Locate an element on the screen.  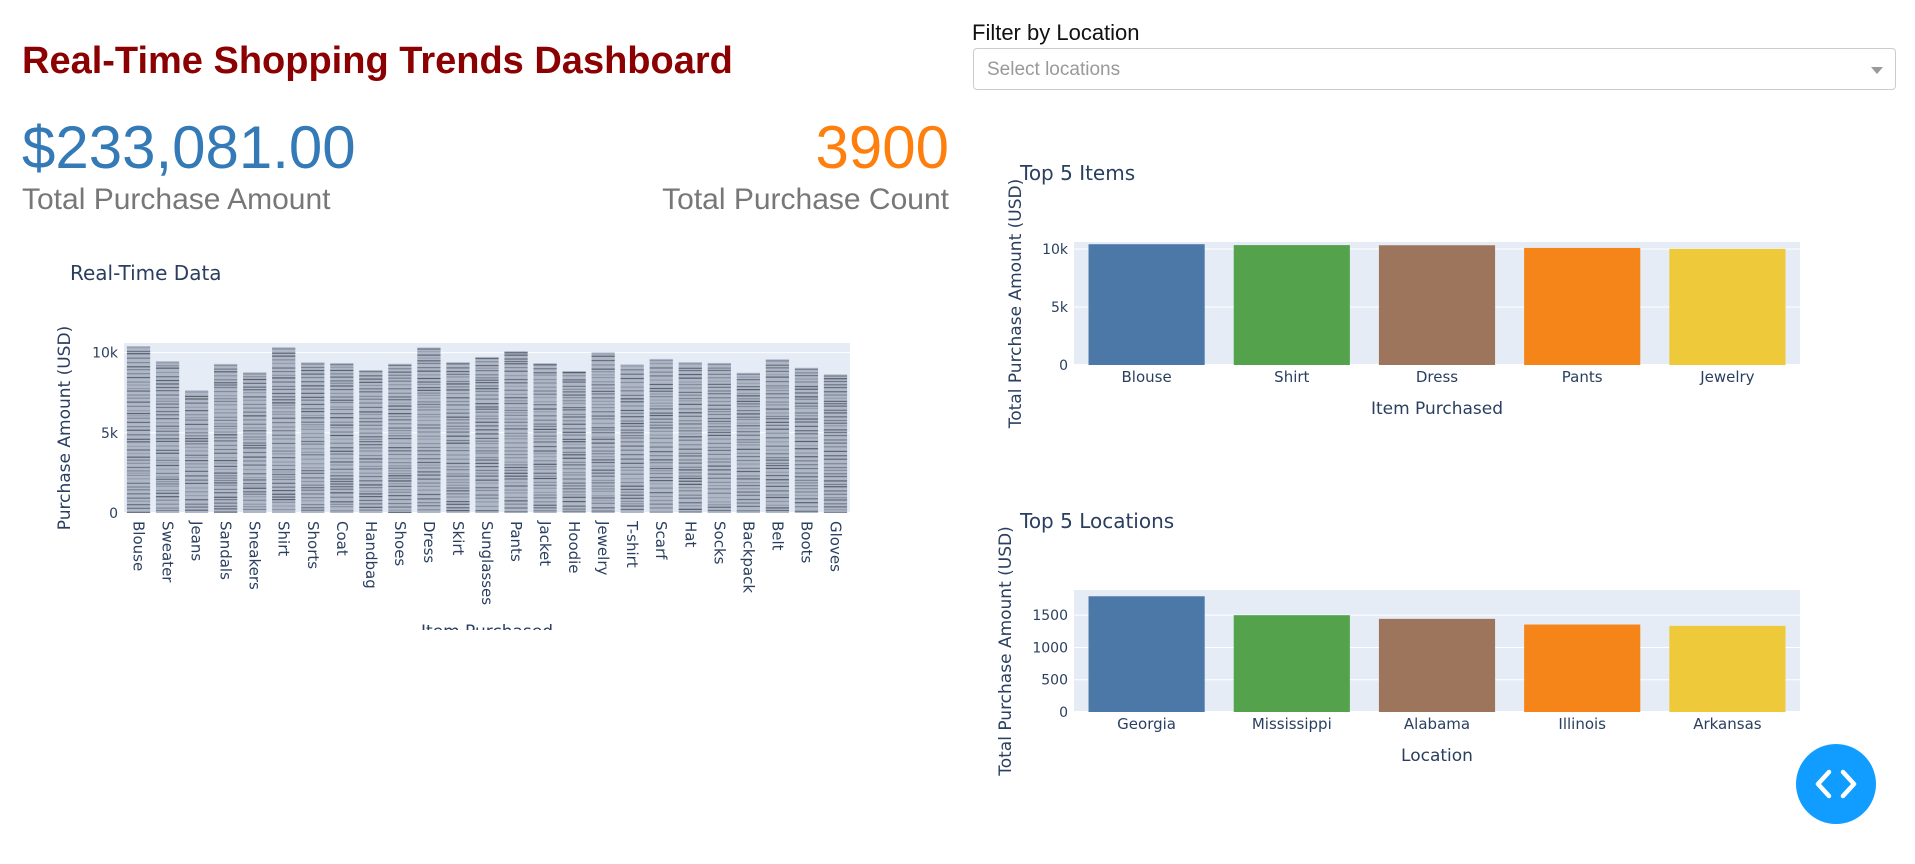
x-tick-label: Georgia is located at coordinates (1146, 724).